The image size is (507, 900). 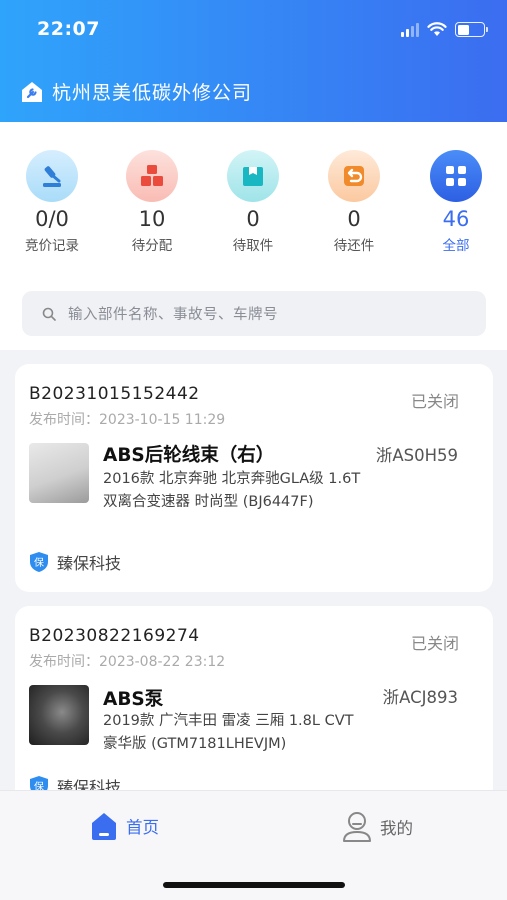 What do you see at coordinates (104, 826) in the screenshot?
I see `home-icon` at bounding box center [104, 826].